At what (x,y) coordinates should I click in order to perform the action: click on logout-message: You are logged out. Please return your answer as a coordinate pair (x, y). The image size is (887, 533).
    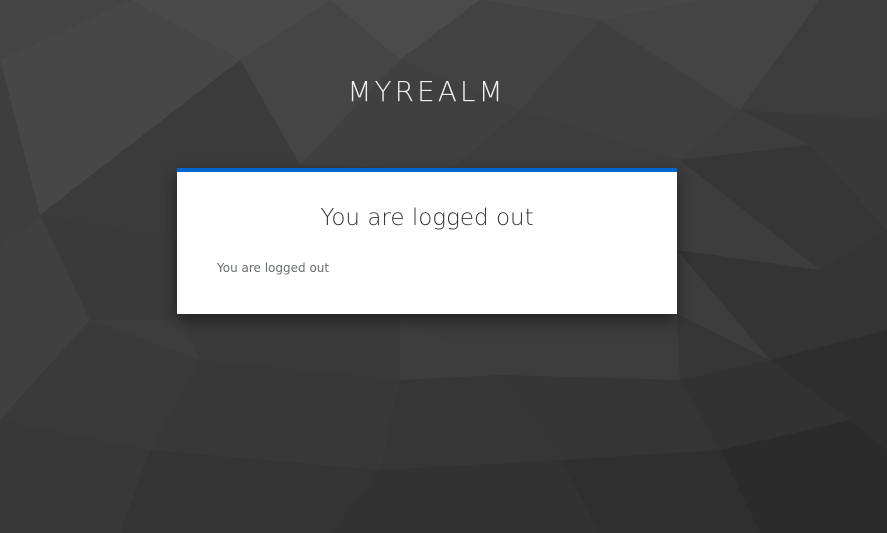
    Looking at the image, I should click on (273, 268).